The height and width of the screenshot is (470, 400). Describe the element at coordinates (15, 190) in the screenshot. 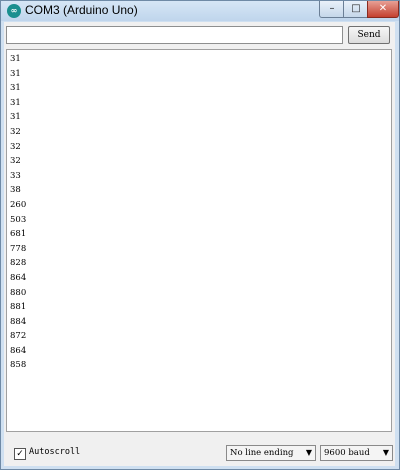

I see `output-line: 38` at that location.